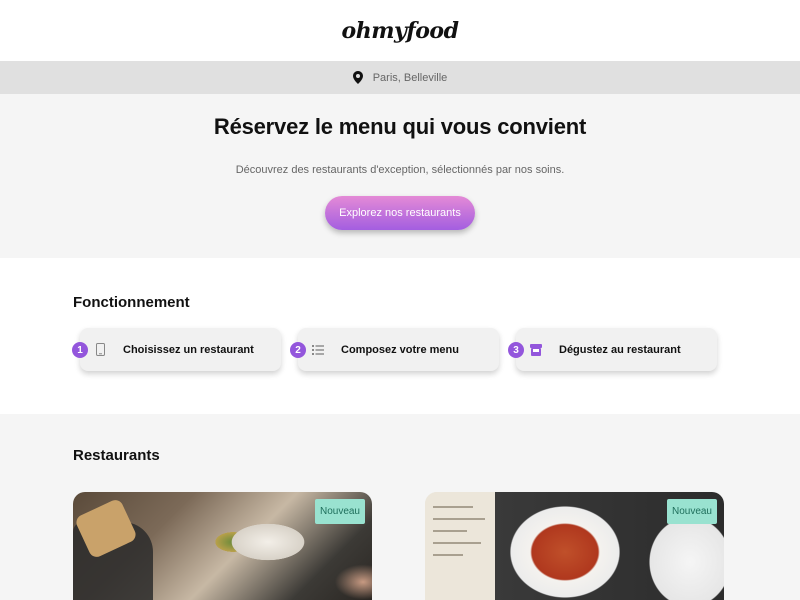  What do you see at coordinates (460, 546) in the screenshot?
I see `menu-paper-graphic` at bounding box center [460, 546].